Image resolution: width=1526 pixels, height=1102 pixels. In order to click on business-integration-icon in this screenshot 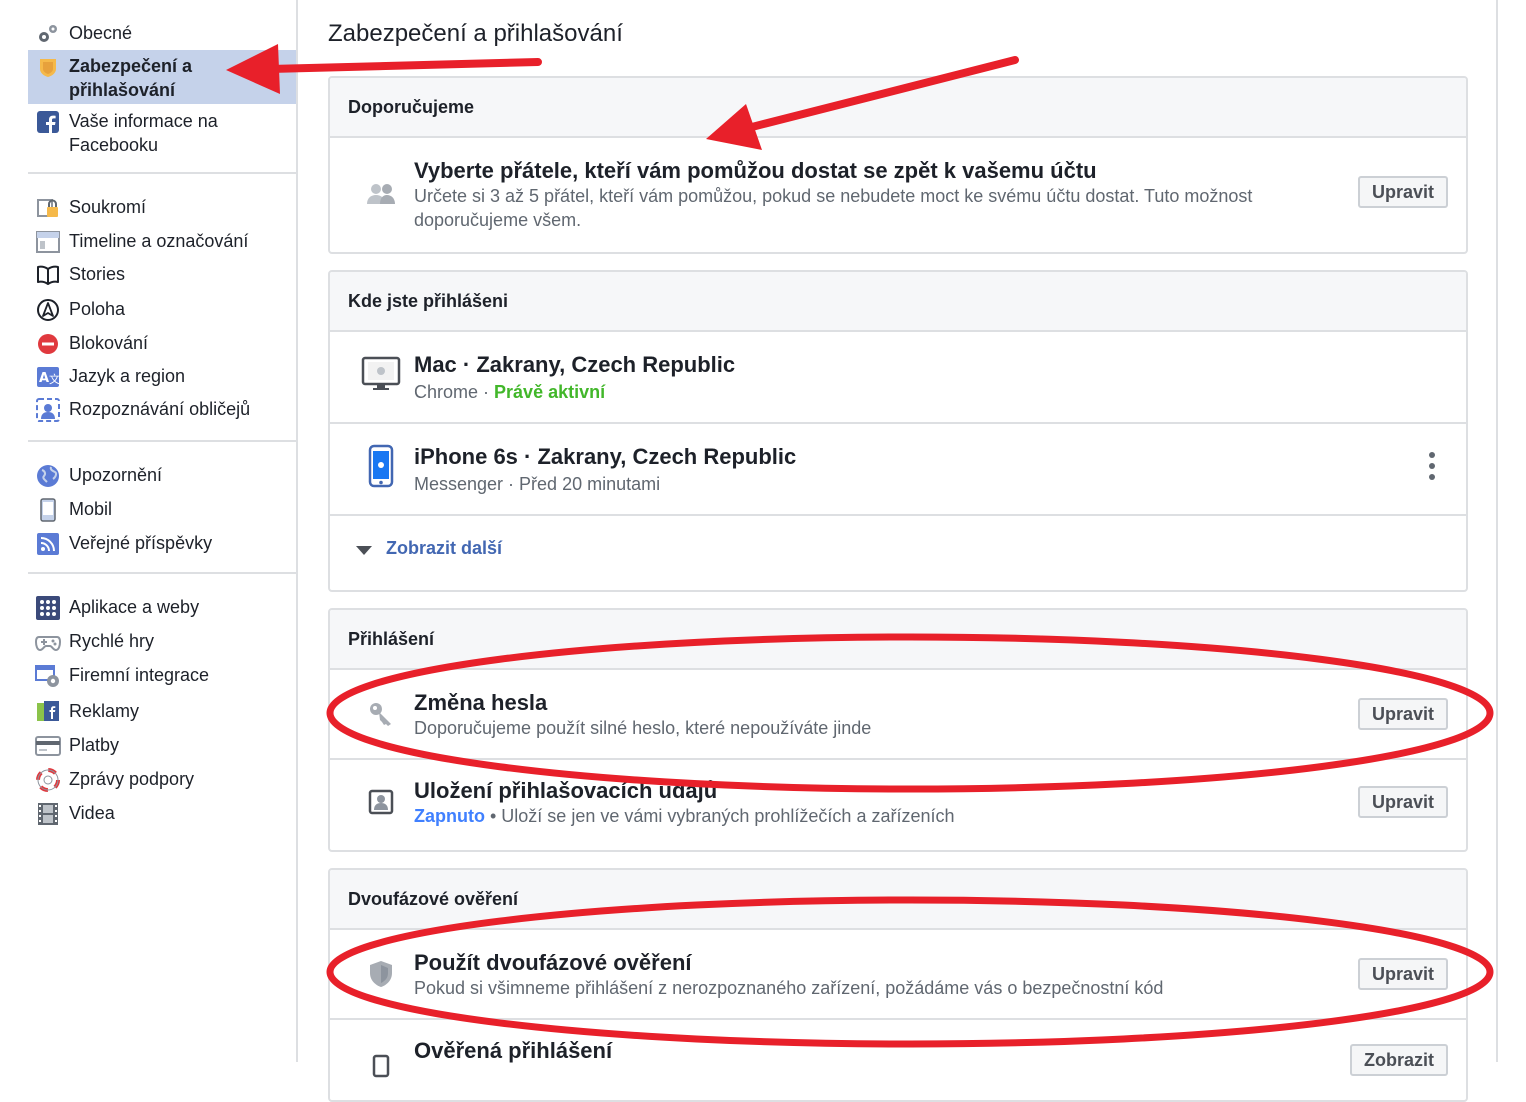, I will do `click(48, 676)`.